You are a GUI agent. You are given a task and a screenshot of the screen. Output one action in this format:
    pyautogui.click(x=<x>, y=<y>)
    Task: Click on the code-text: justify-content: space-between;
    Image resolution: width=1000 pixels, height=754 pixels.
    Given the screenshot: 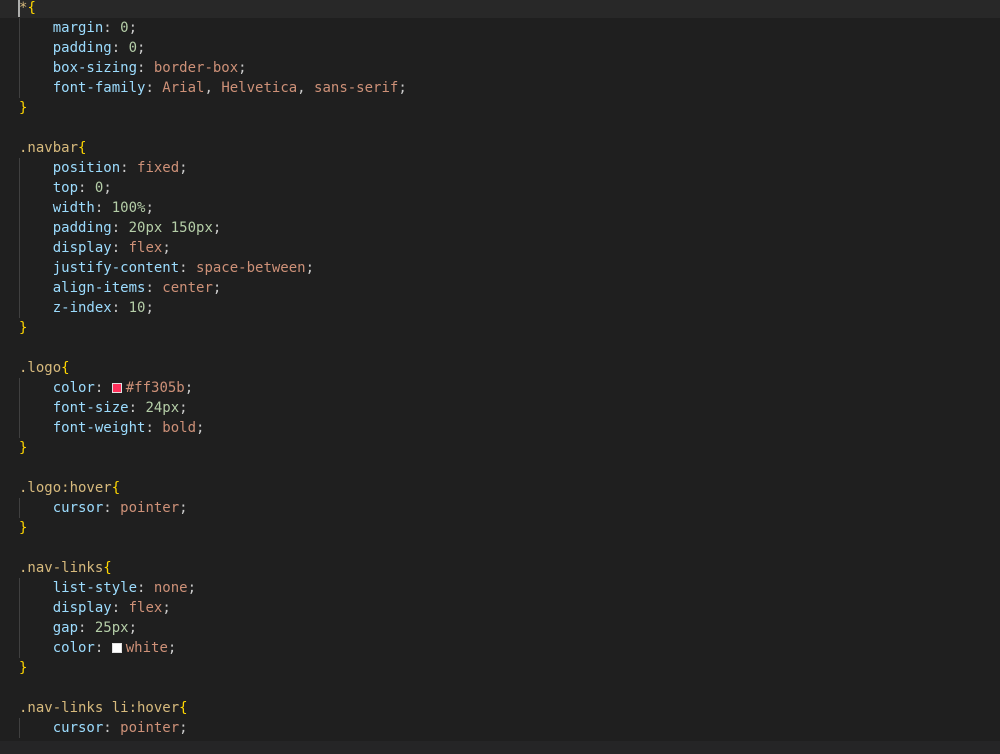 What is the action you would take?
    pyautogui.click(x=166, y=268)
    